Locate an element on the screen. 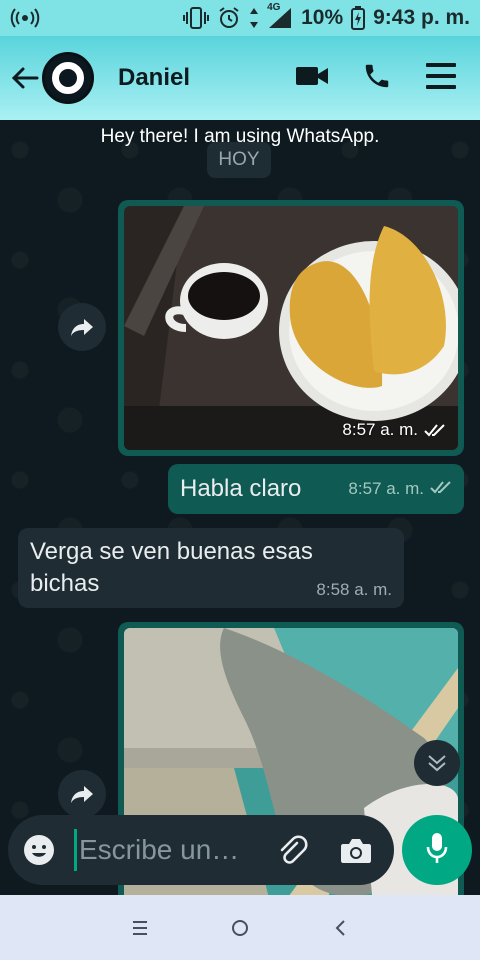  avatar-logo is located at coordinates (68, 78).